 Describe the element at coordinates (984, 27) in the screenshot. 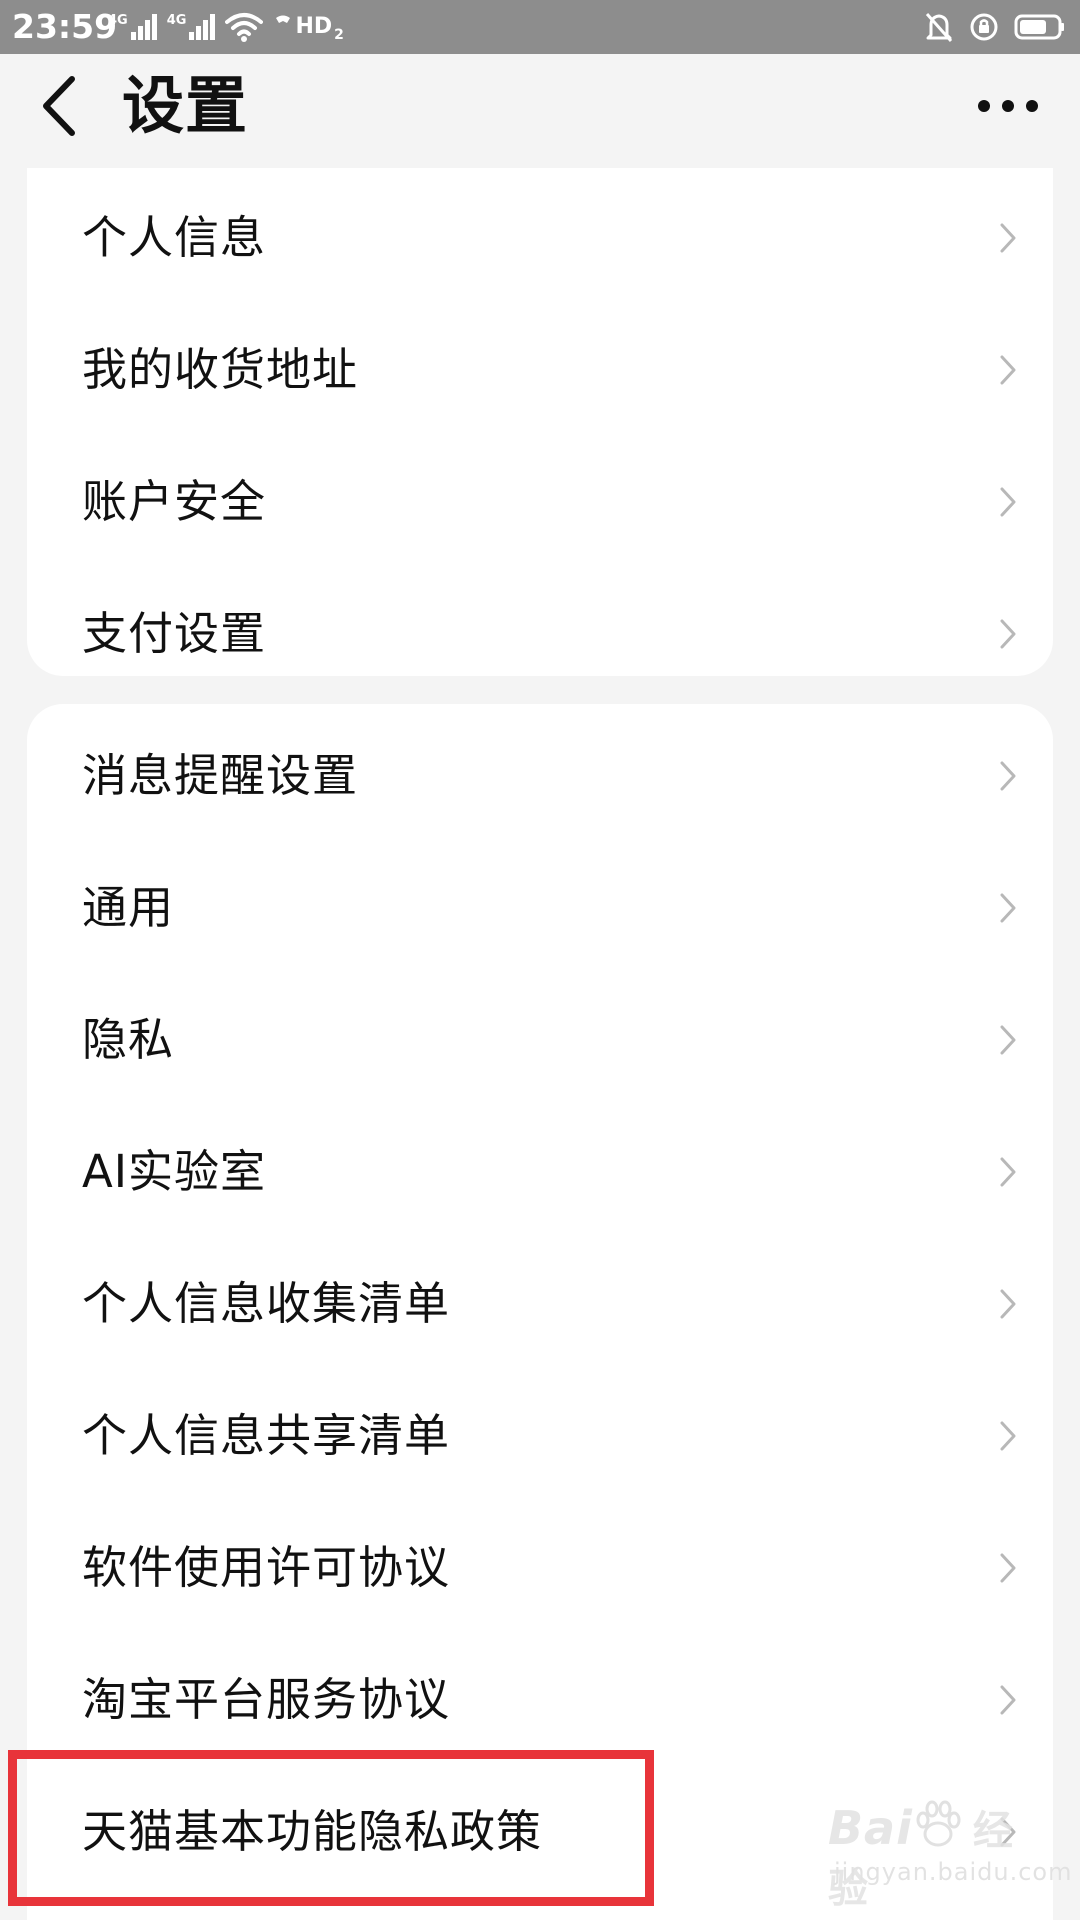

I see `rotation-lock-icon` at that location.